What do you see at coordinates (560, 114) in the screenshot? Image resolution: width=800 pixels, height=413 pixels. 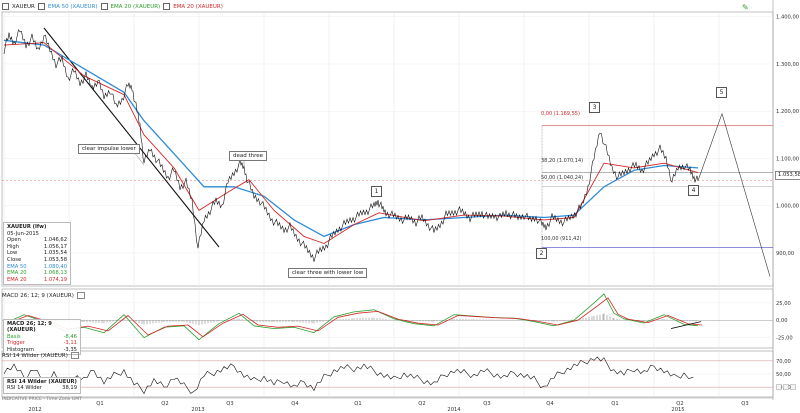 I see `fib-label-top: 0,00 (1.169,55)` at bounding box center [560, 114].